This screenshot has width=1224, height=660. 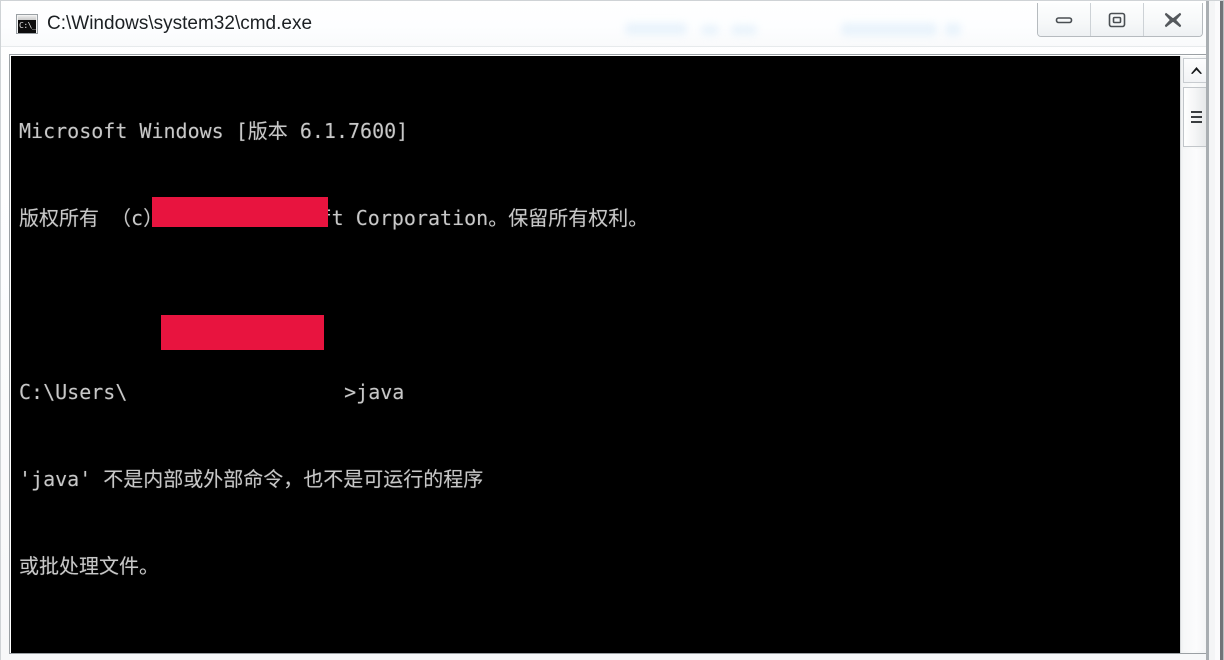 What do you see at coordinates (89, 566) in the screenshot?
I see `console-line-error: 或批处理文件。` at bounding box center [89, 566].